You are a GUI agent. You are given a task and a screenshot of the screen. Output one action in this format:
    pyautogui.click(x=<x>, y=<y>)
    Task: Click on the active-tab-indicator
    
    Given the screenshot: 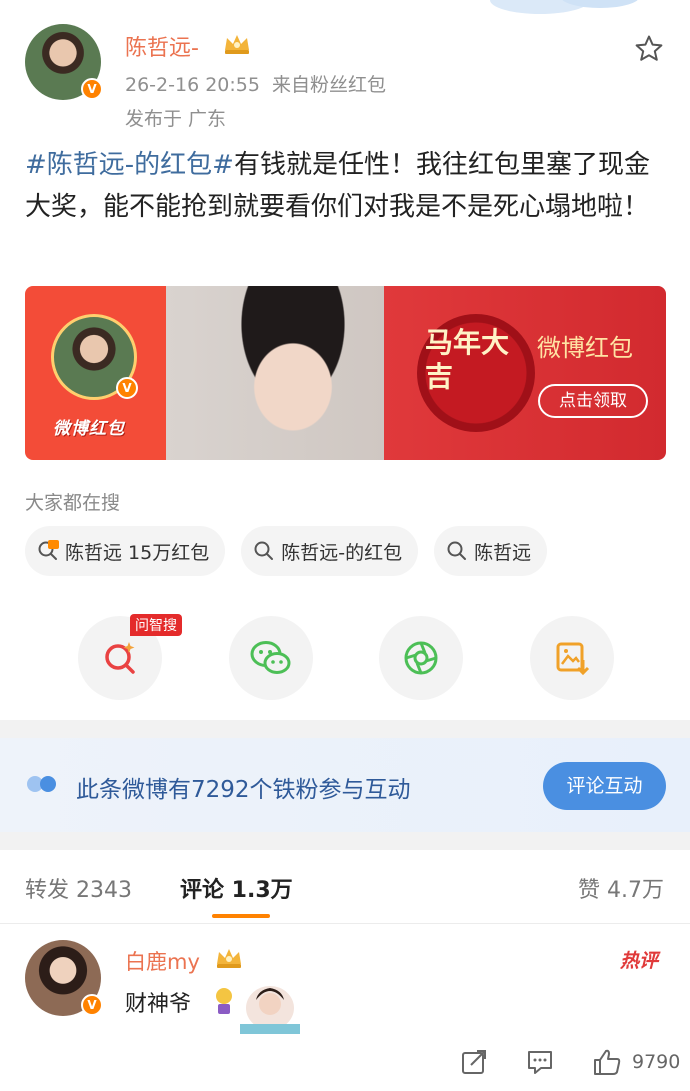 What is the action you would take?
    pyautogui.click(x=241, y=916)
    